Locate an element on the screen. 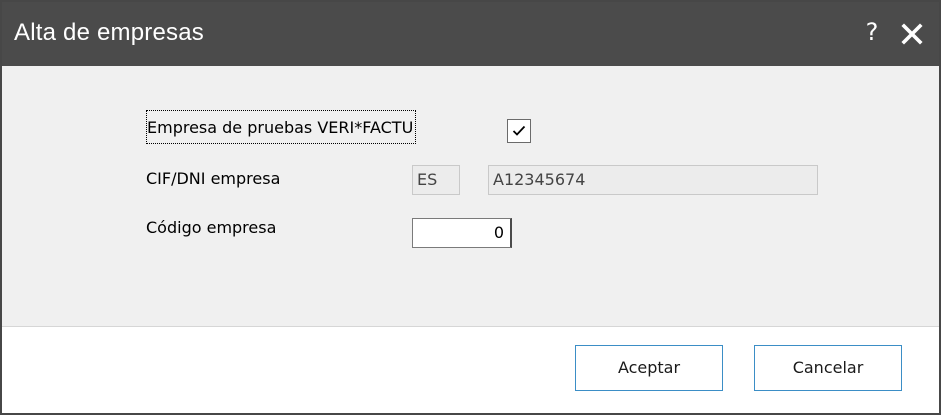 Image resolution: width=941 pixels, height=415 pixels. help-icon: ? is located at coordinates (872, 32).